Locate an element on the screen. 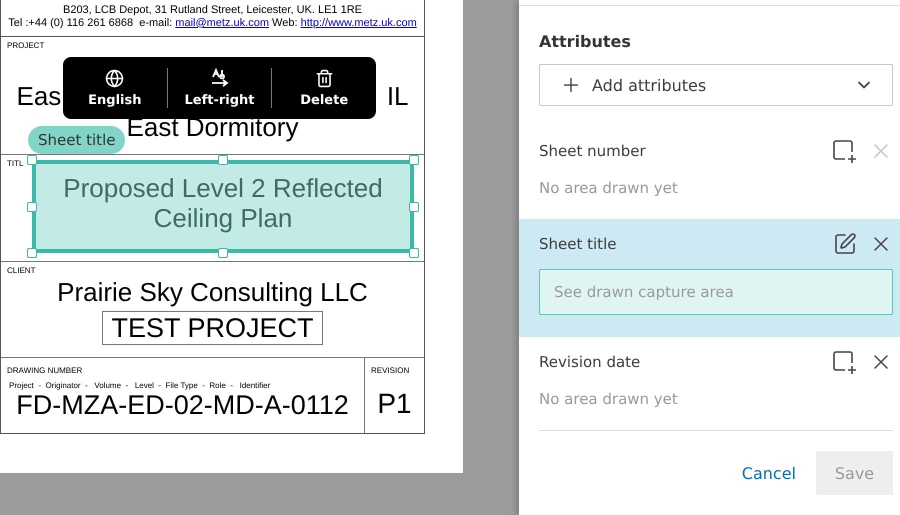 This screenshot has width=900, height=515. attribute-name: Revision date is located at coordinates (590, 362).